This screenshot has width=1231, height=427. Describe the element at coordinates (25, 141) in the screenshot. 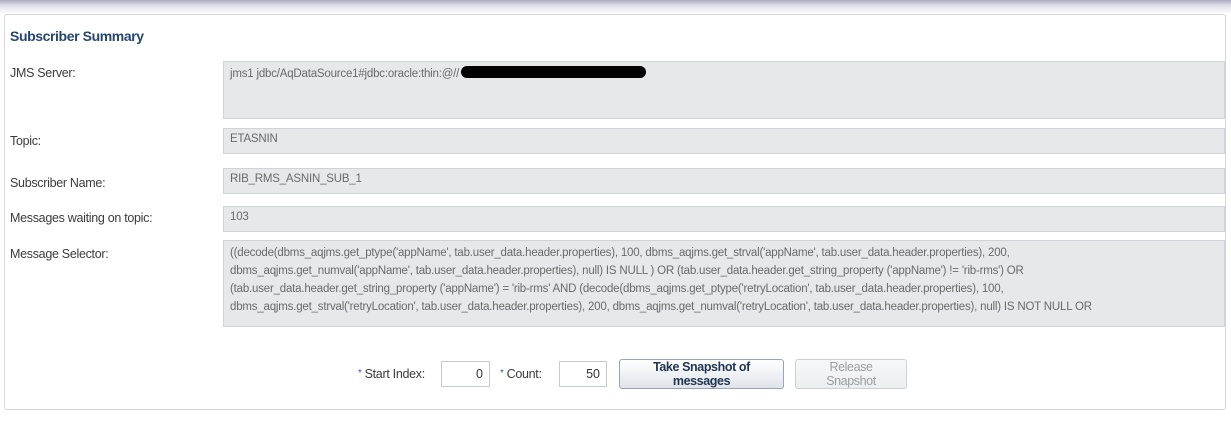

I see `topic-label: Topic:` at that location.